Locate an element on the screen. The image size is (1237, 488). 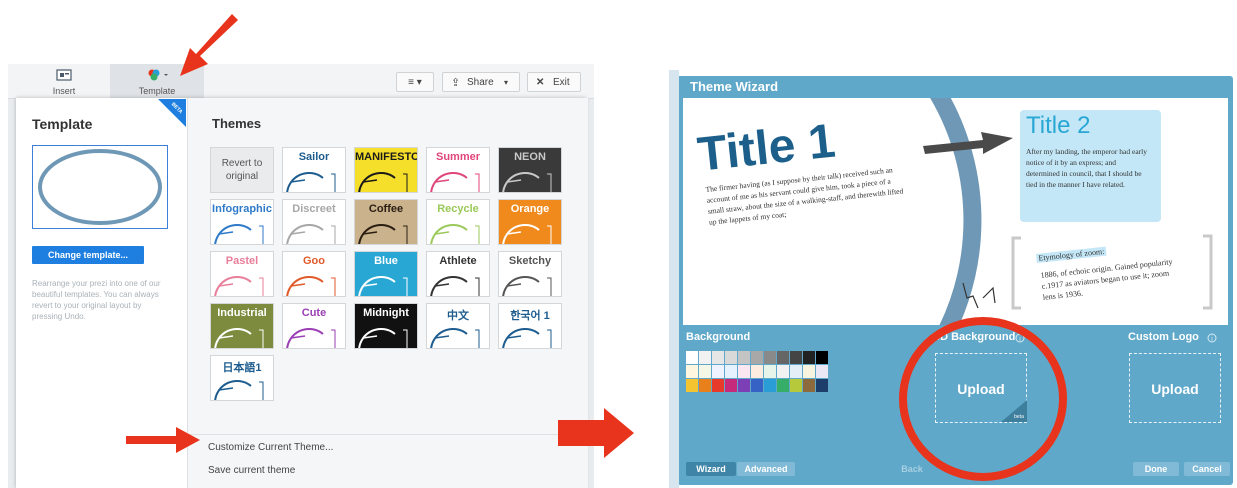
theme-tile-name: Pastel is located at coordinates (242, 261).